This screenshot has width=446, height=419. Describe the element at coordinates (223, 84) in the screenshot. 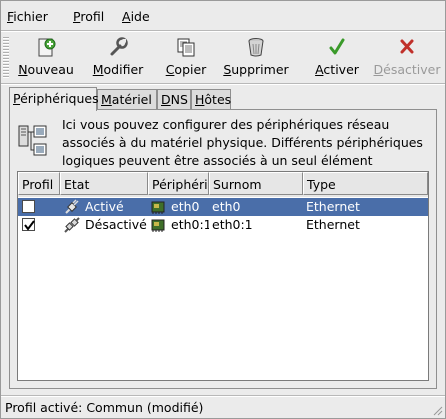

I see `toolbar-separator` at that location.